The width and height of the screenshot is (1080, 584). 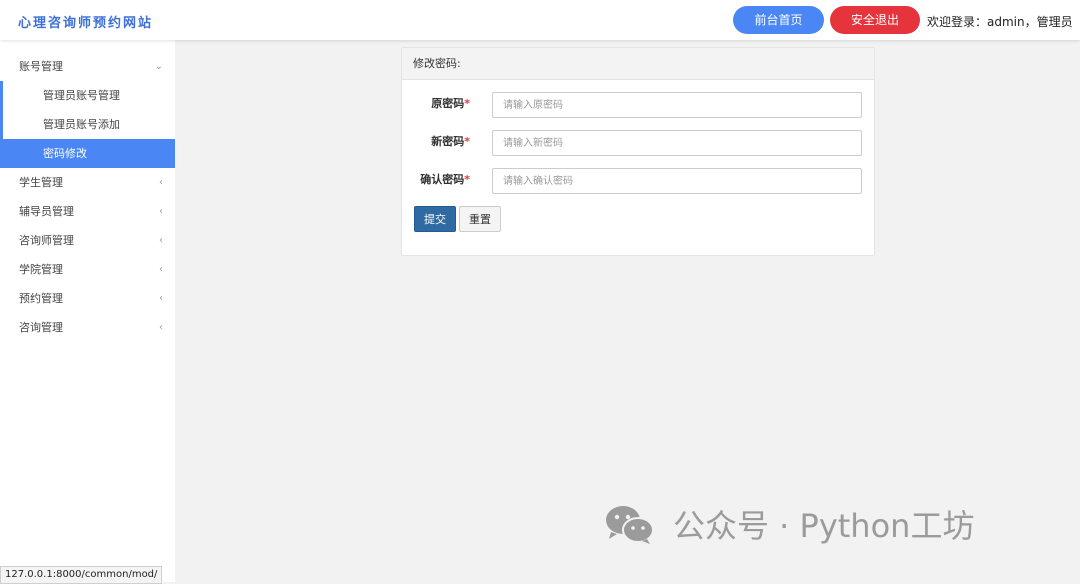 I want to click on sidebar-item-label: 咨询师管理, so click(x=46, y=240).